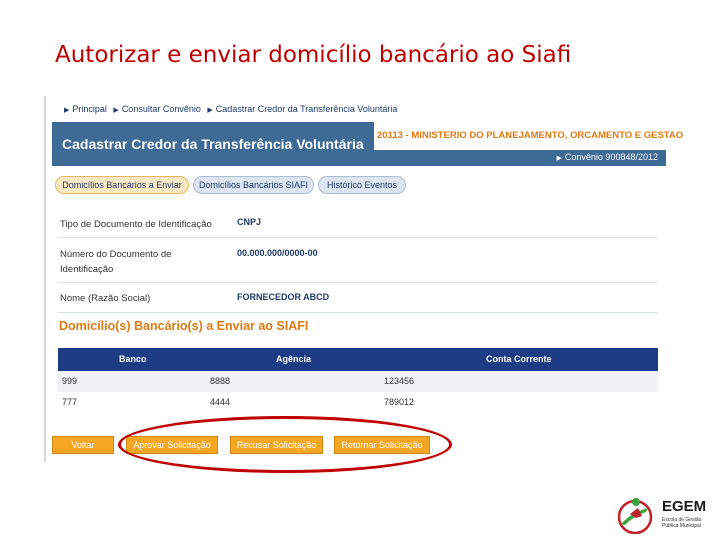 The image size is (720, 540). I want to click on column-header-agencia: Agência, so click(294, 359).